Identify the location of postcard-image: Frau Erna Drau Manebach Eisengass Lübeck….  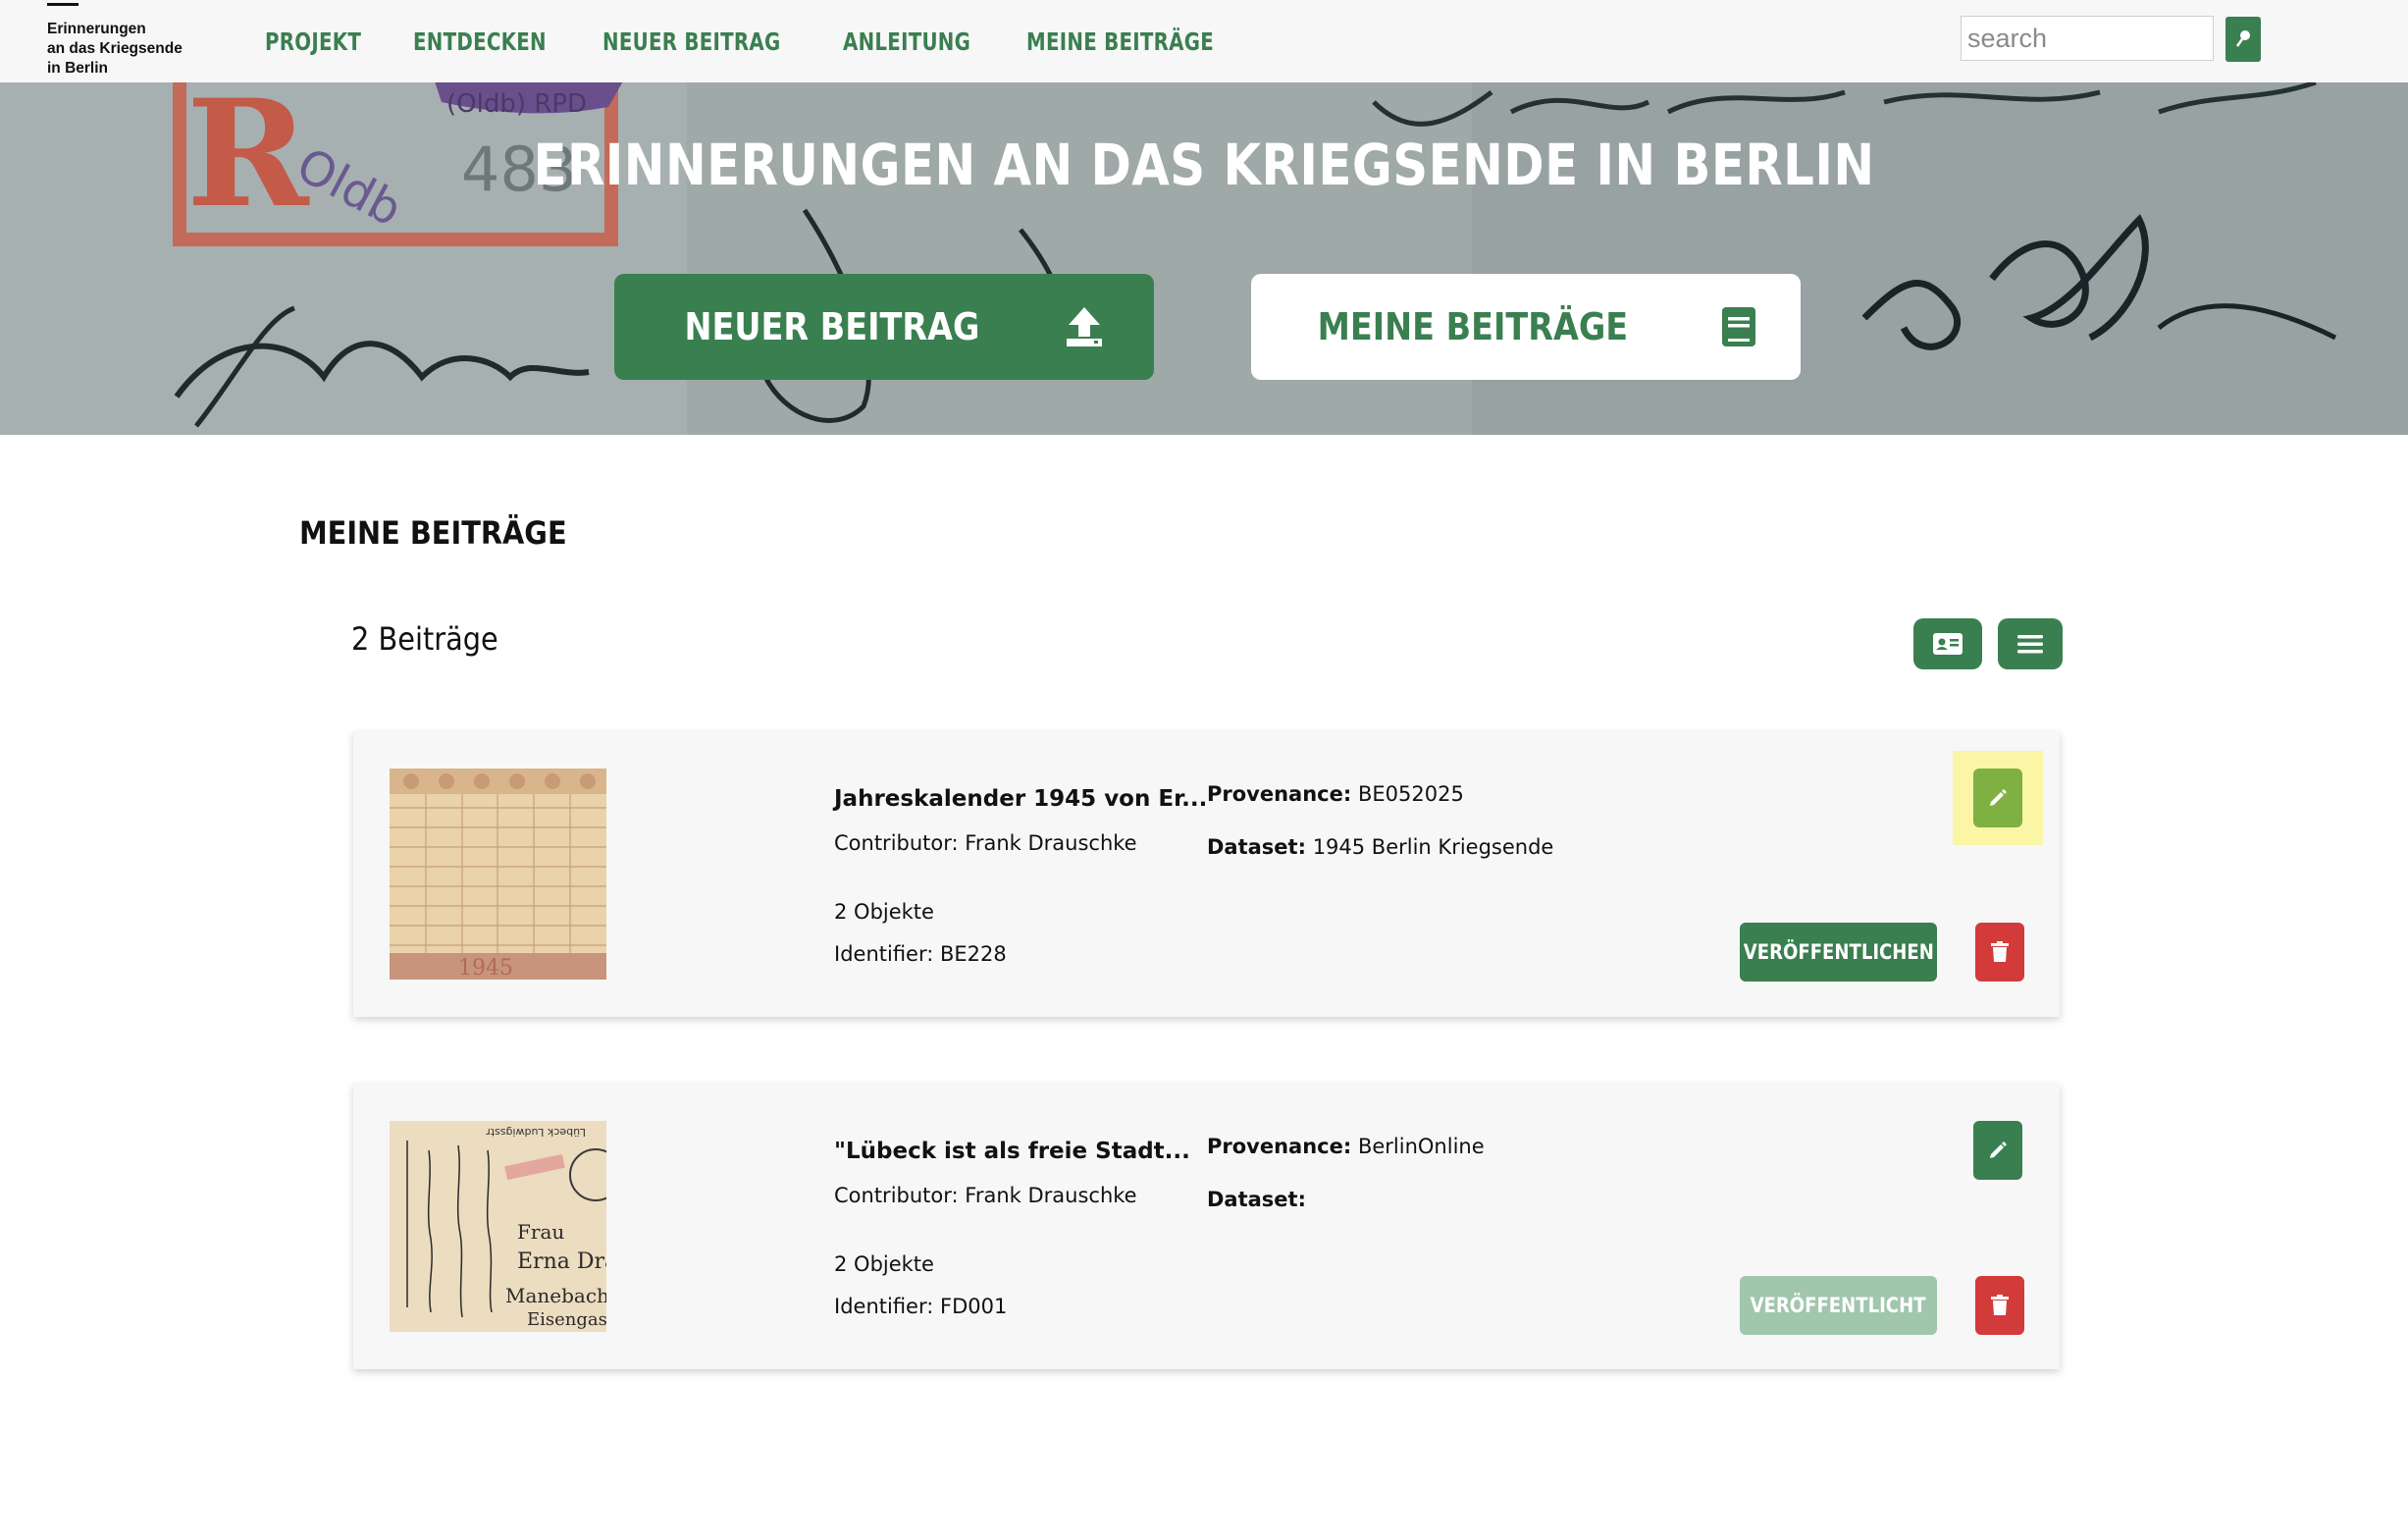
(498, 1226).